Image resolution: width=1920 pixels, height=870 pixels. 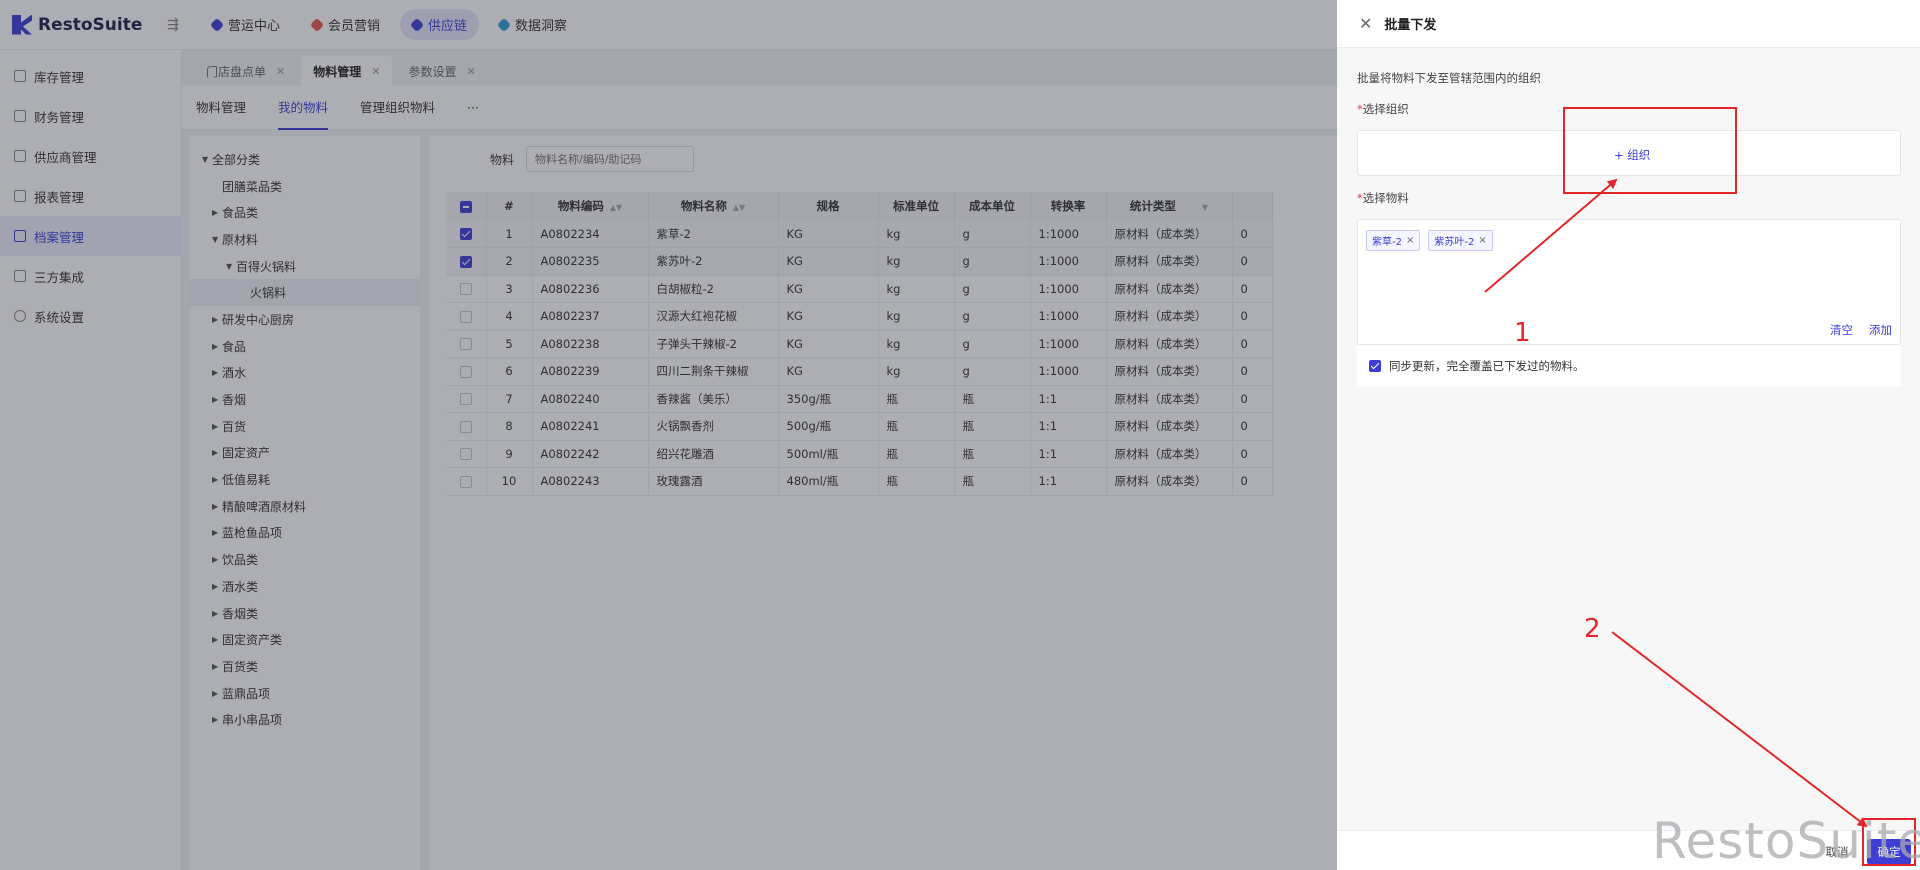 I want to click on selected-material-tags: 紫草-2 × 紫苏叶-2 ×, so click(x=1429, y=240).